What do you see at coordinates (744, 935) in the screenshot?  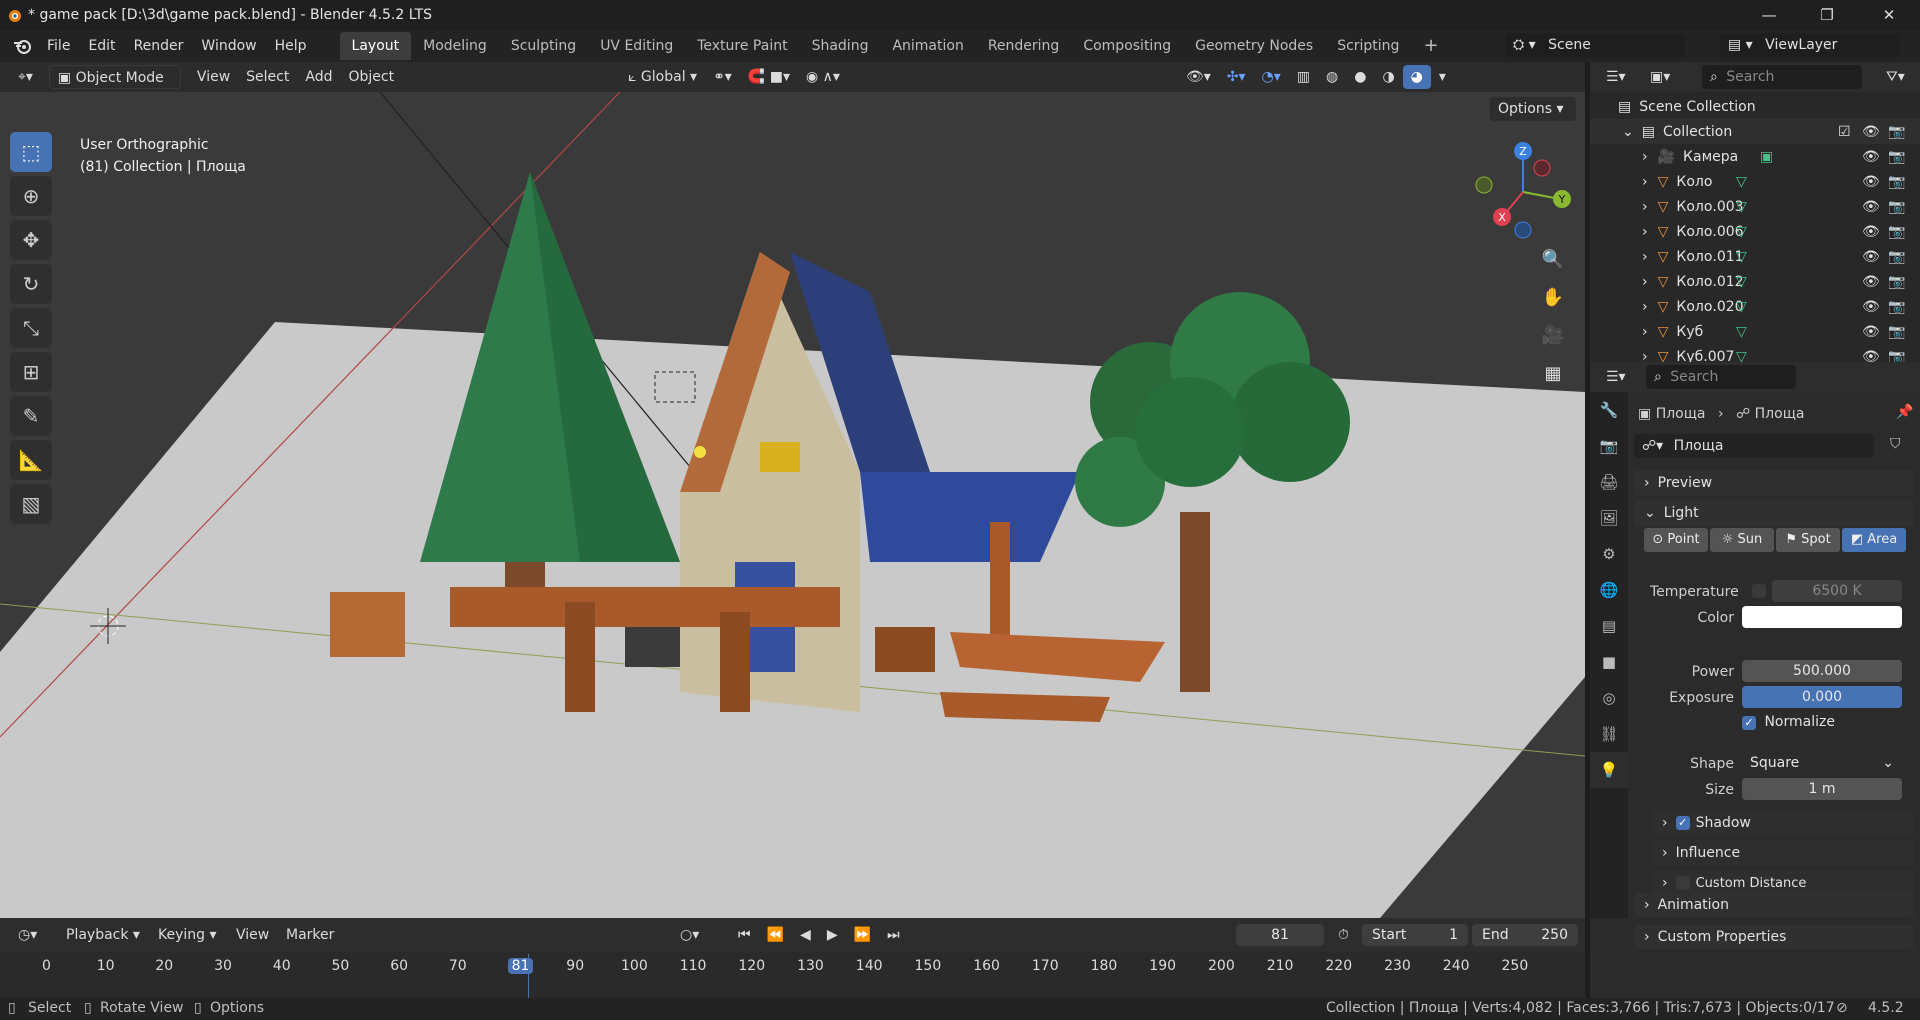 I see `jump-start-icon: ⏮` at bounding box center [744, 935].